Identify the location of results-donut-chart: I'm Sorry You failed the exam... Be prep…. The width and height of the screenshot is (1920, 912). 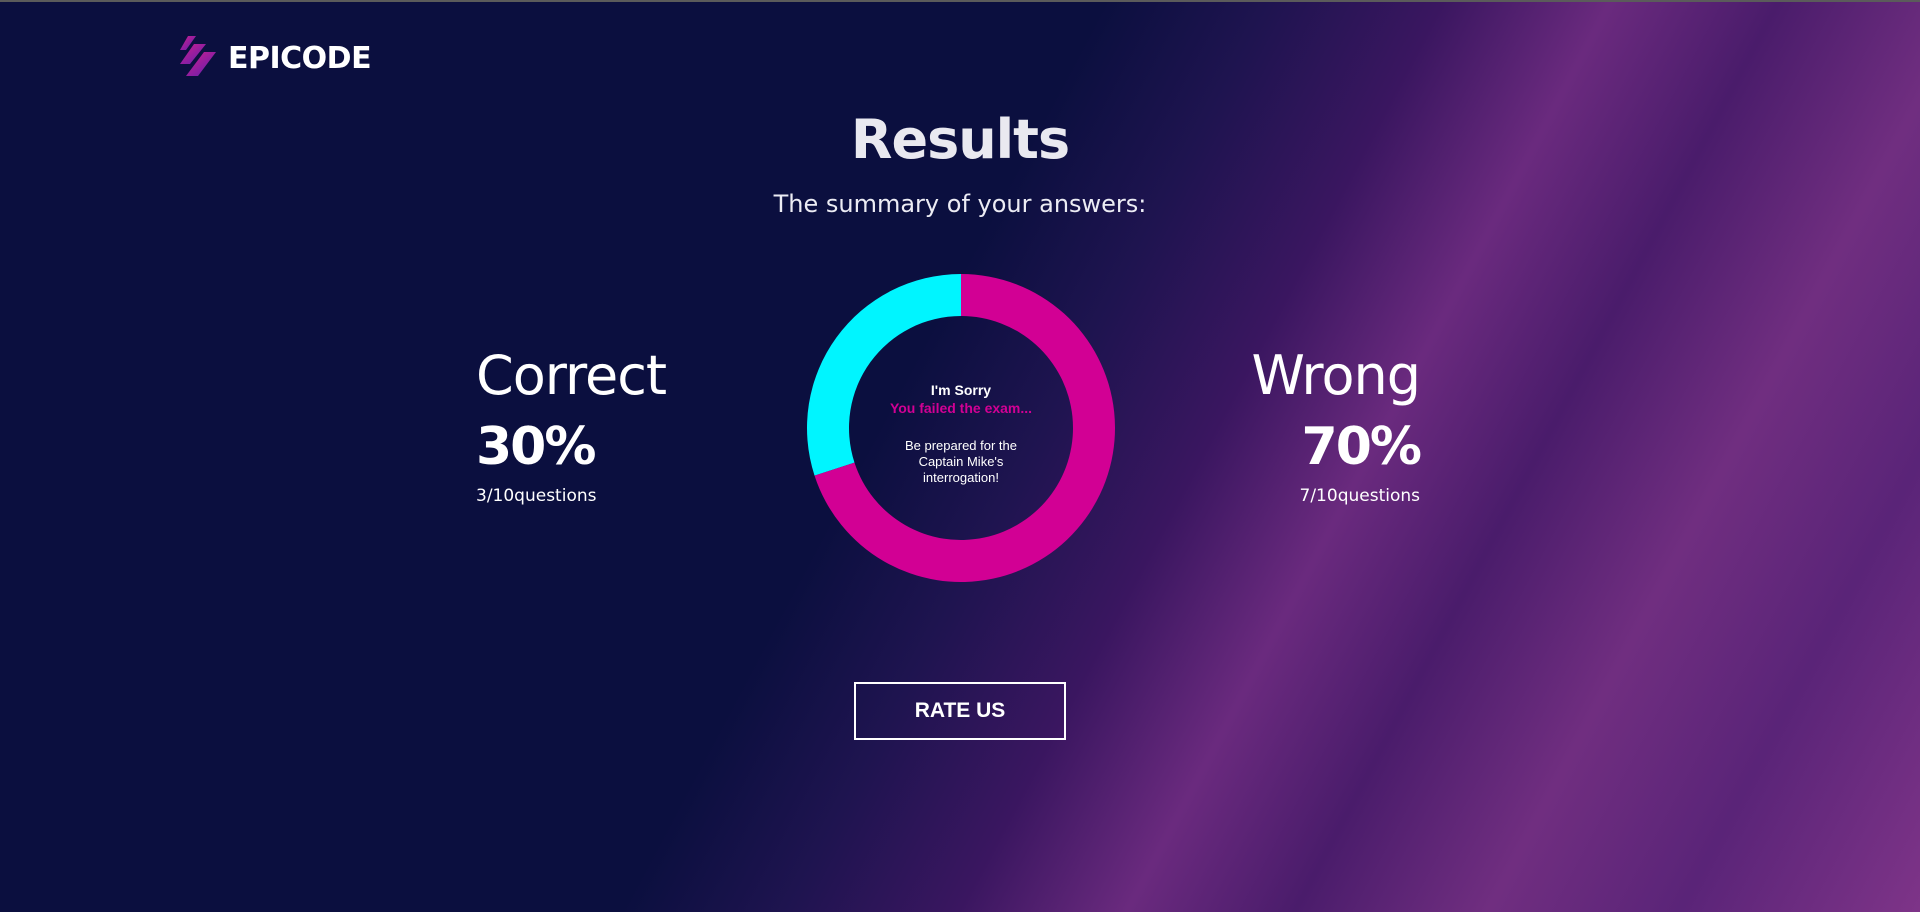
(961, 428).